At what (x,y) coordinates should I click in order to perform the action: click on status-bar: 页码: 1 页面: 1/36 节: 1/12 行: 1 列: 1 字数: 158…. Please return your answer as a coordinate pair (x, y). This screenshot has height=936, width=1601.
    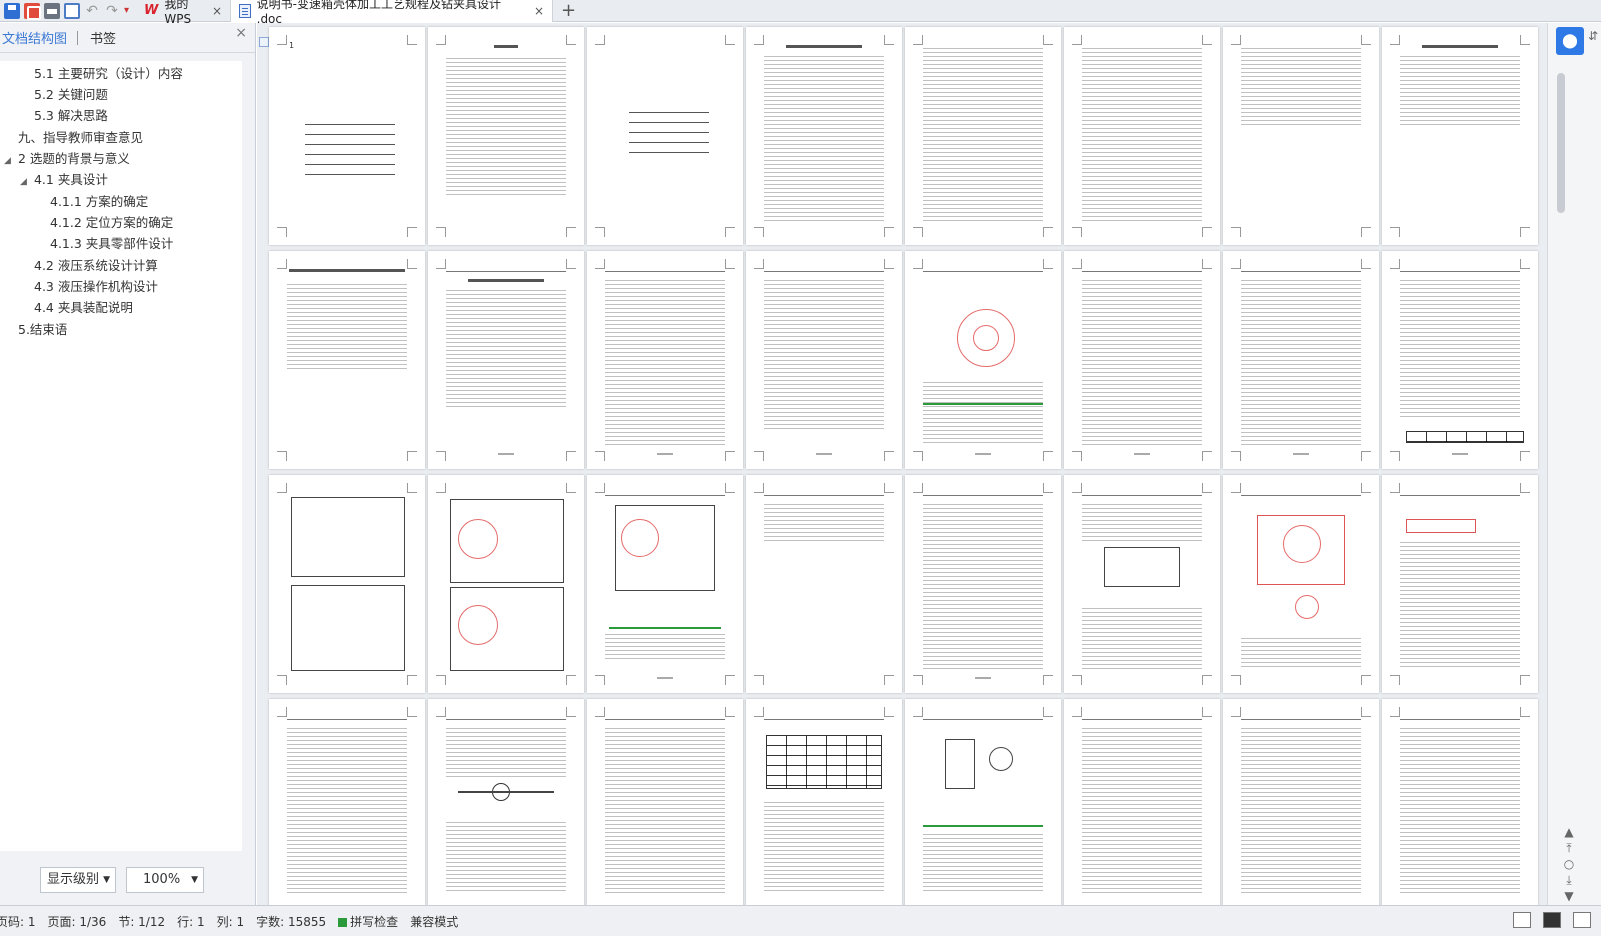
    Looking at the image, I should click on (800, 920).